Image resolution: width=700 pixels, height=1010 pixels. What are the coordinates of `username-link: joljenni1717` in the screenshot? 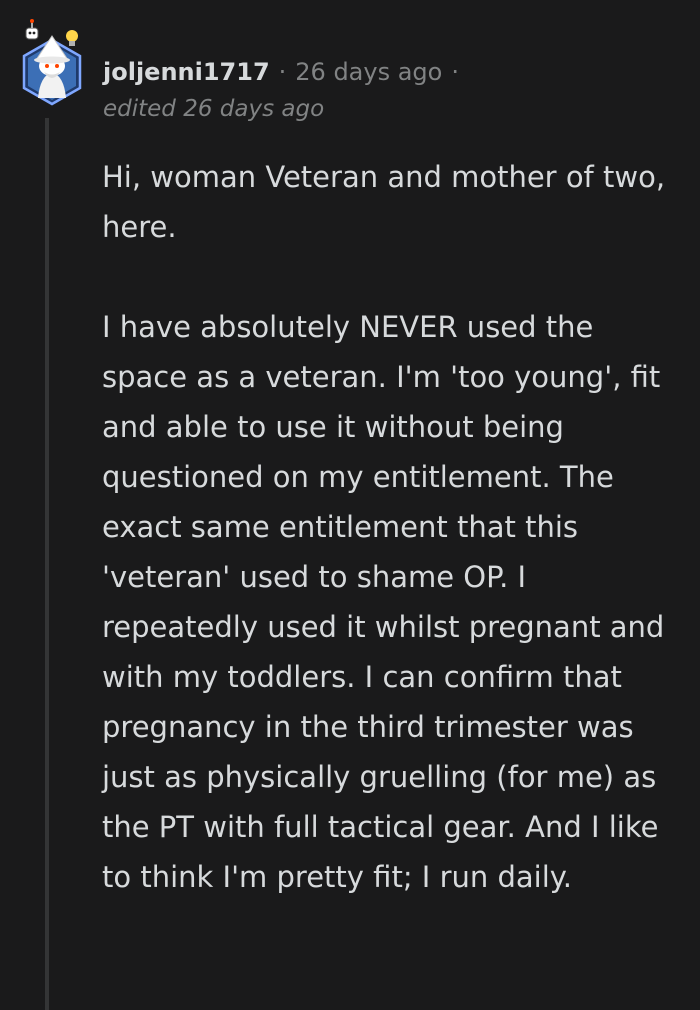 It's located at (186, 72).